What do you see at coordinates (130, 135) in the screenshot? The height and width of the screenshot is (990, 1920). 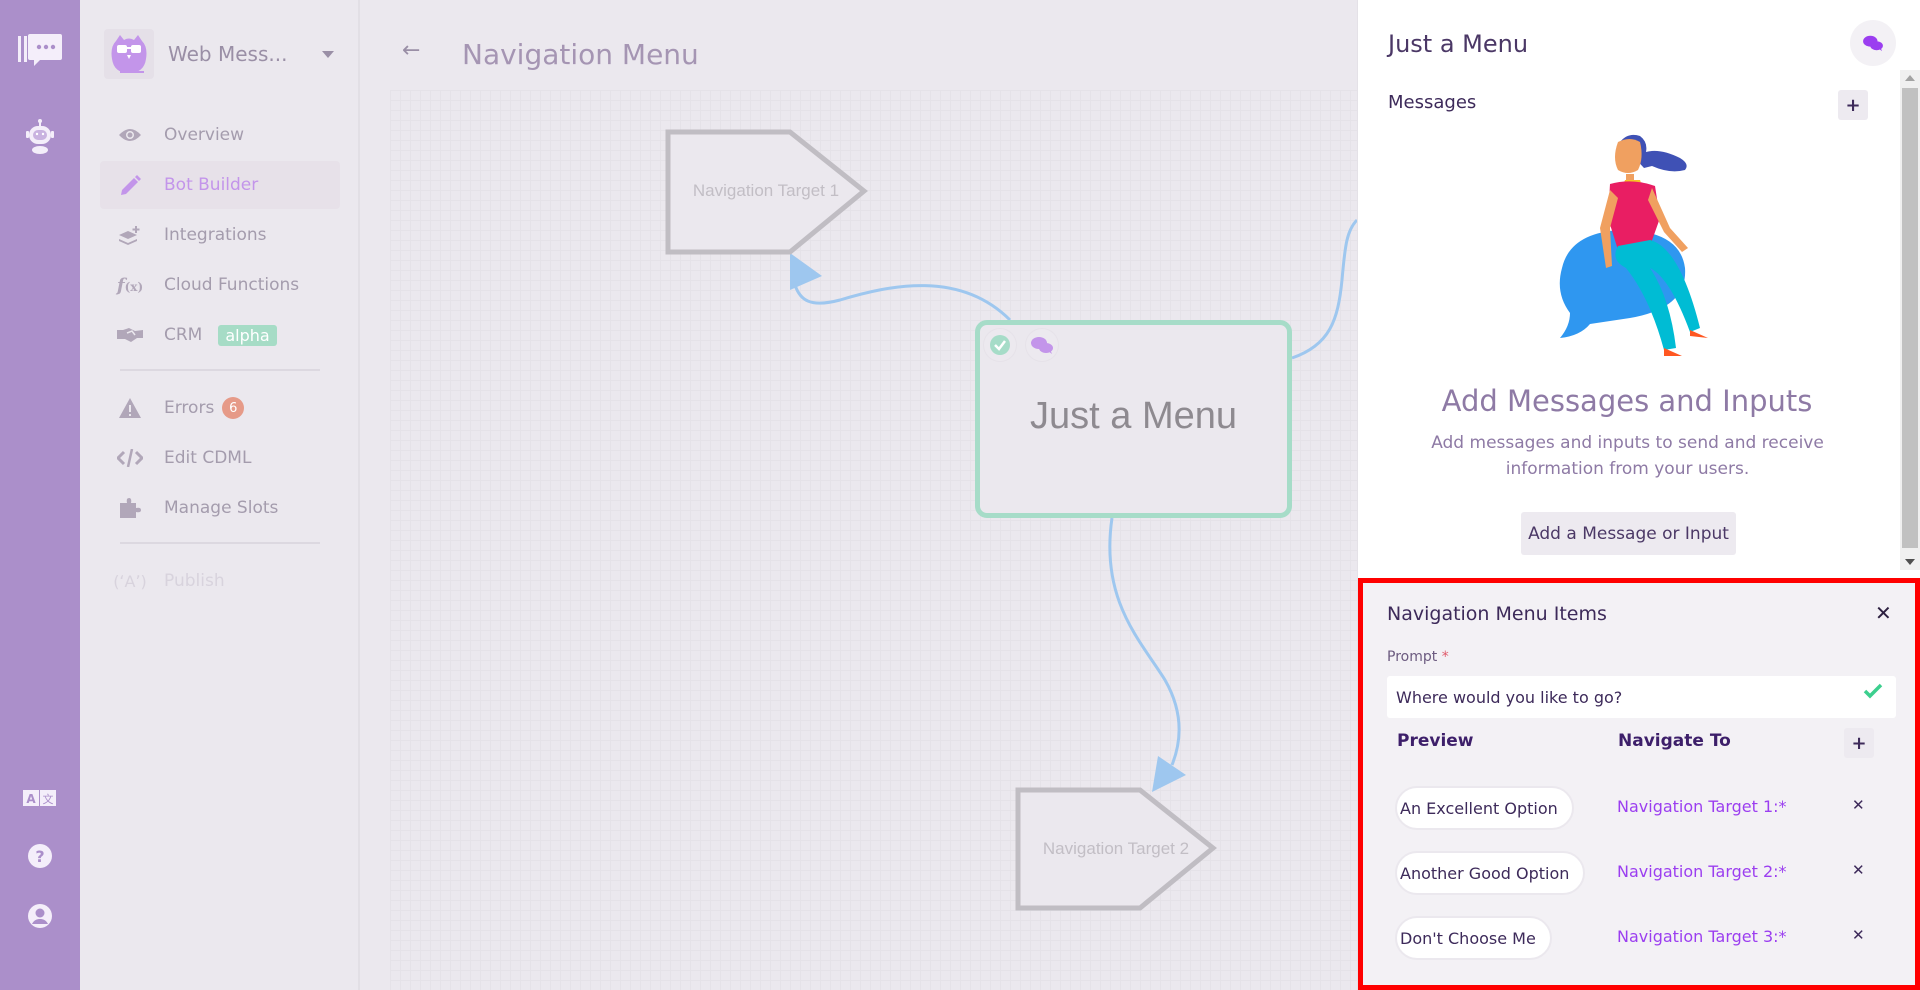 I see `eye-icon` at bounding box center [130, 135].